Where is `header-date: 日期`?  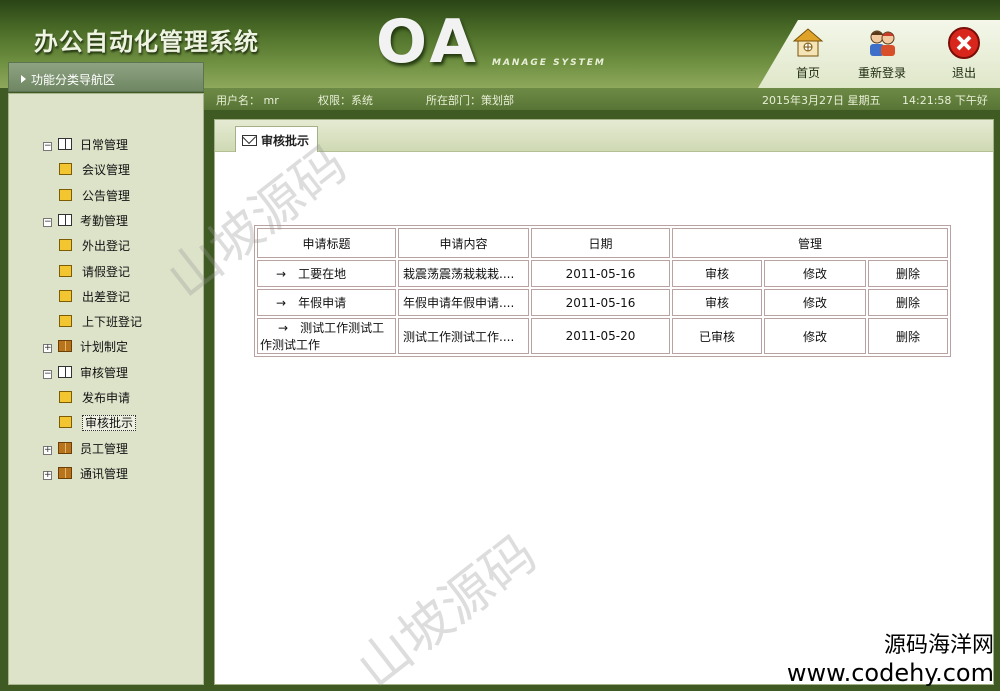 header-date: 日期 is located at coordinates (600, 243).